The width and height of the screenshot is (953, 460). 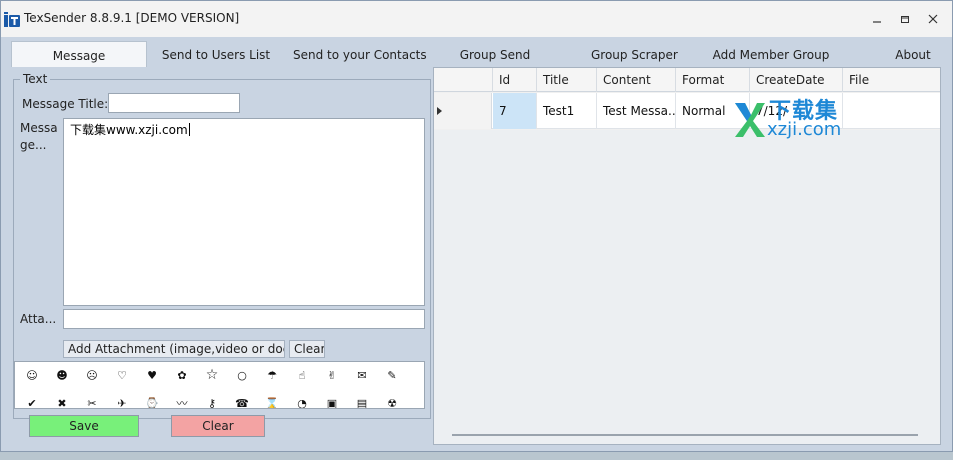 I want to click on attachment-input, so click(x=244, y=319).